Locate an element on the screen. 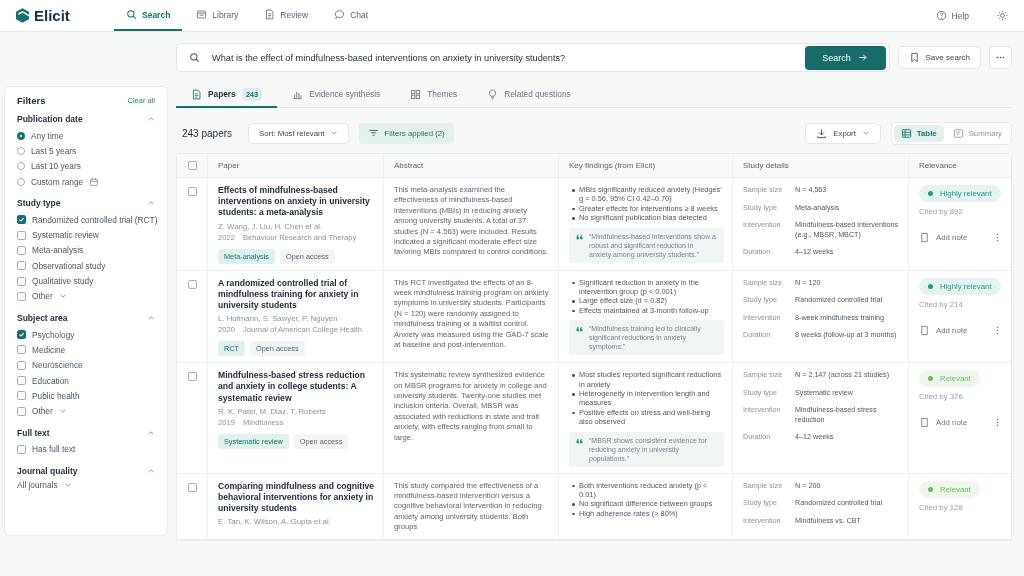 The image size is (1024, 576). theme-toggle is located at coordinates (1002, 15).